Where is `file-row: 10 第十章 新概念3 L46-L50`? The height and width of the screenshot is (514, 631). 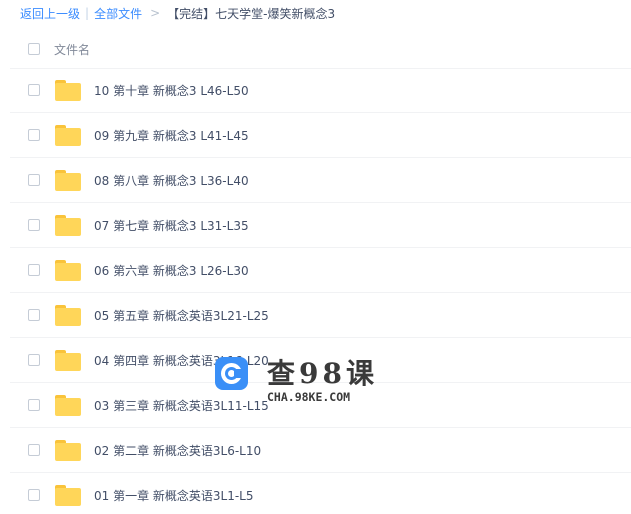
file-row: 10 第十章 新概念3 L46-L50 is located at coordinates (320, 90).